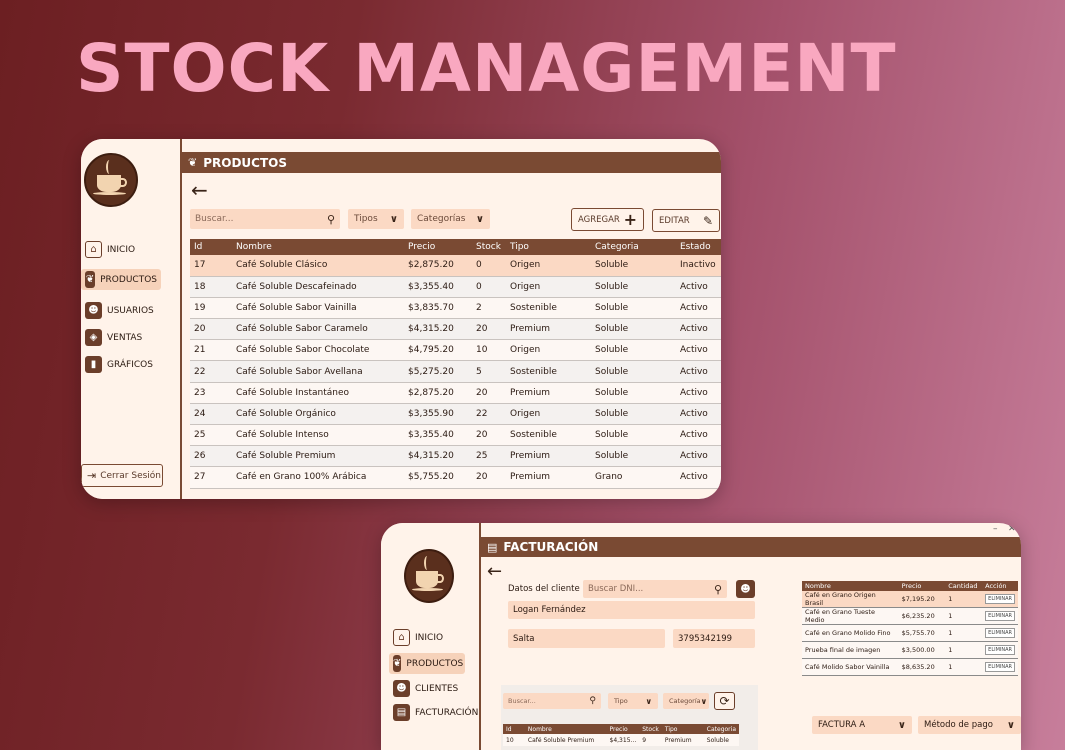 Image resolution: width=1065 pixels, height=750 pixels. What do you see at coordinates (435, 712) in the screenshot?
I see `sidebar-item-facturacion: ▤ FACTURACIÓN` at bounding box center [435, 712].